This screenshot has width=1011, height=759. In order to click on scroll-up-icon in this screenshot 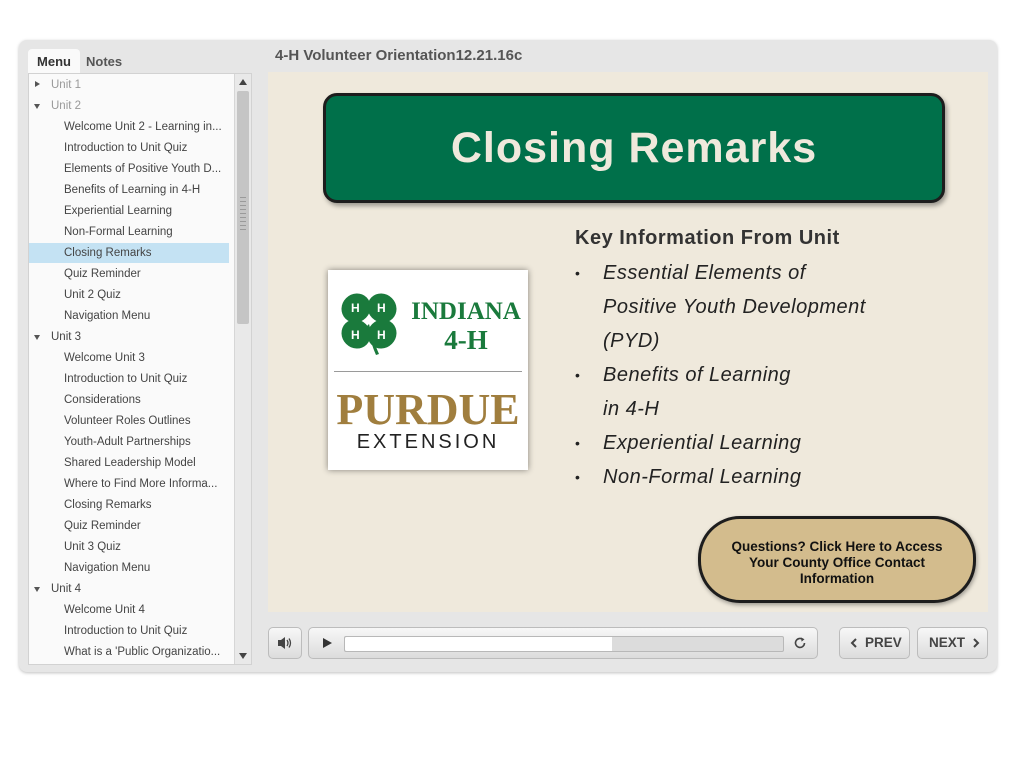, I will do `click(243, 82)`.